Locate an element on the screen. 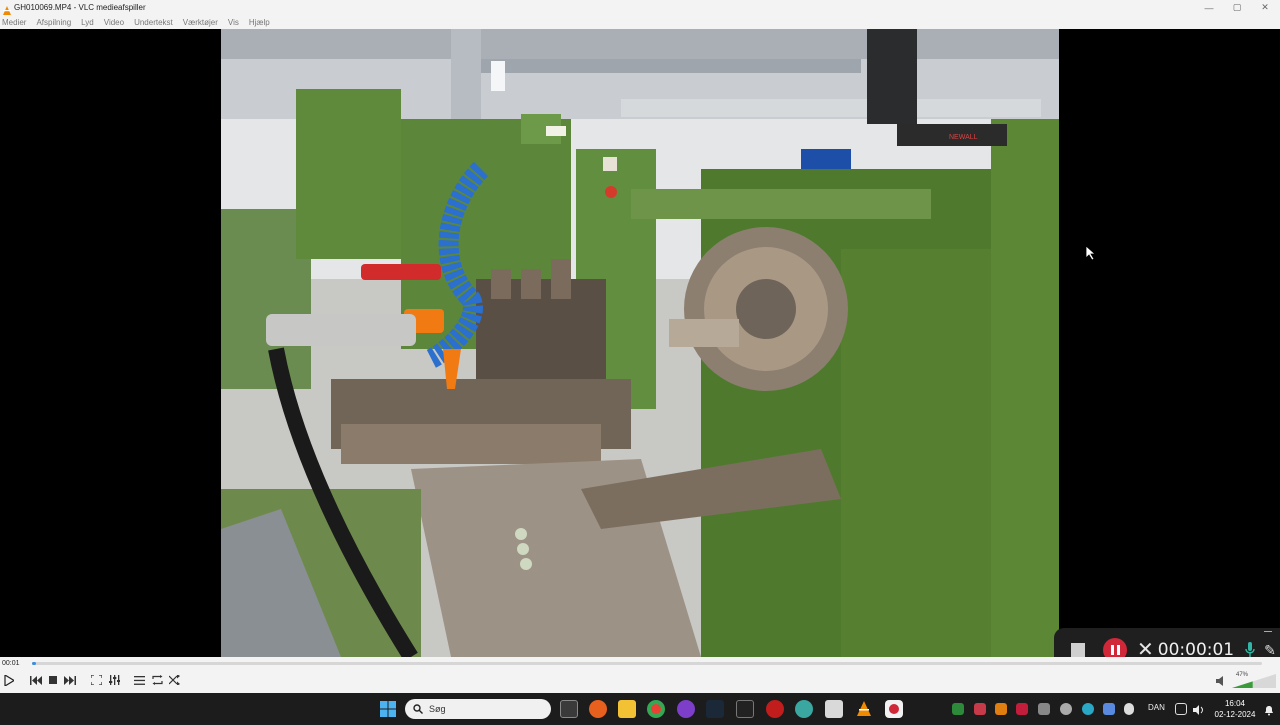  loop-button is located at coordinates (157, 680).